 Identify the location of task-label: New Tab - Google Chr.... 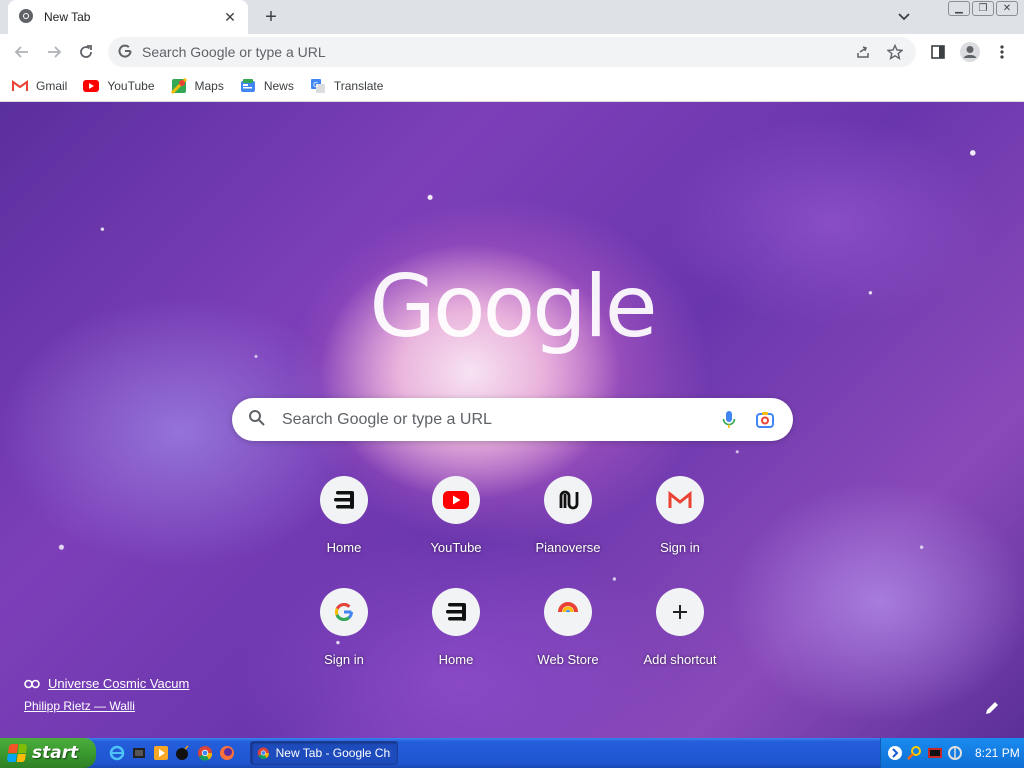
(333, 753).